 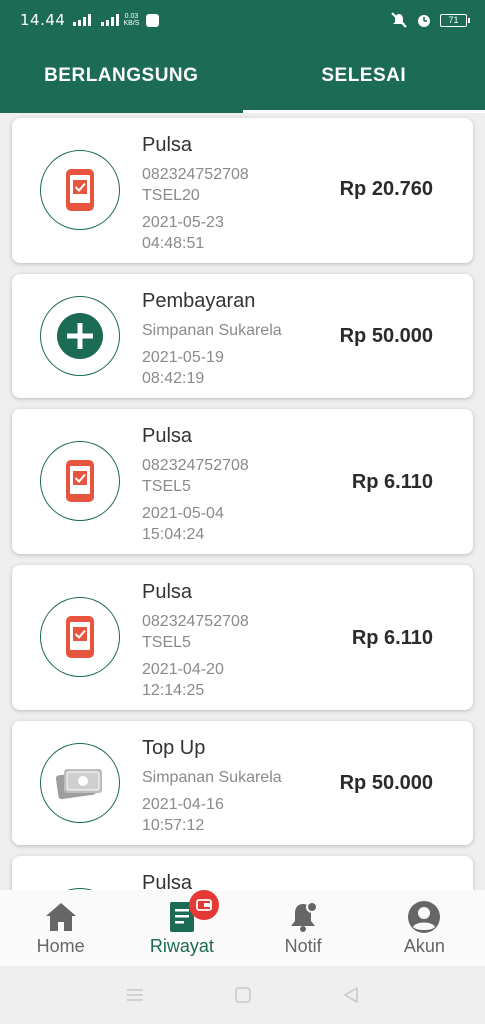 I want to click on transaction-card: Pulsa, so click(x=242, y=873).